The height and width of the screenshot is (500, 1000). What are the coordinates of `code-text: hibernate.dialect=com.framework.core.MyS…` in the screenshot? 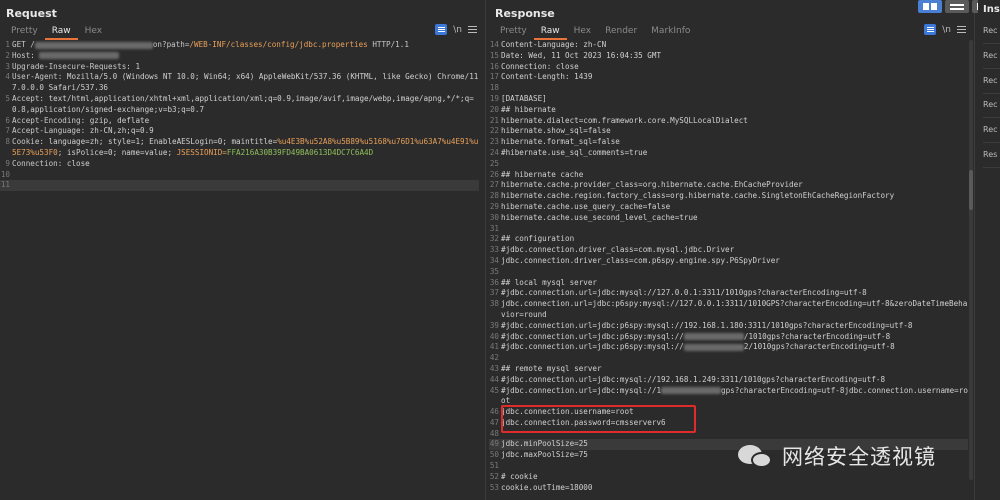 It's located at (734, 121).